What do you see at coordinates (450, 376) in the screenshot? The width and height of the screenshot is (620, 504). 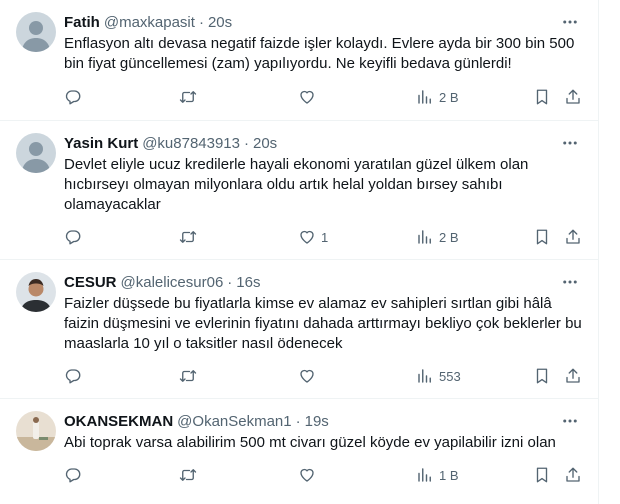 I see `view-count: 553` at bounding box center [450, 376].